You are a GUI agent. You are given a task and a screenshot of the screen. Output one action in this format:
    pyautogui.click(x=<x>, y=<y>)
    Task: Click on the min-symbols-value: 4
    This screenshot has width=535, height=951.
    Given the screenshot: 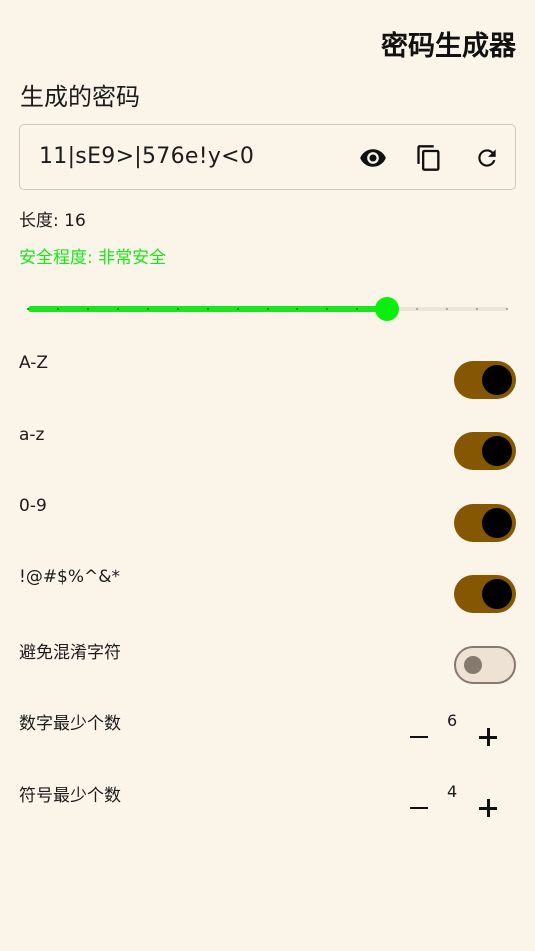 What is the action you would take?
    pyautogui.click(x=452, y=791)
    